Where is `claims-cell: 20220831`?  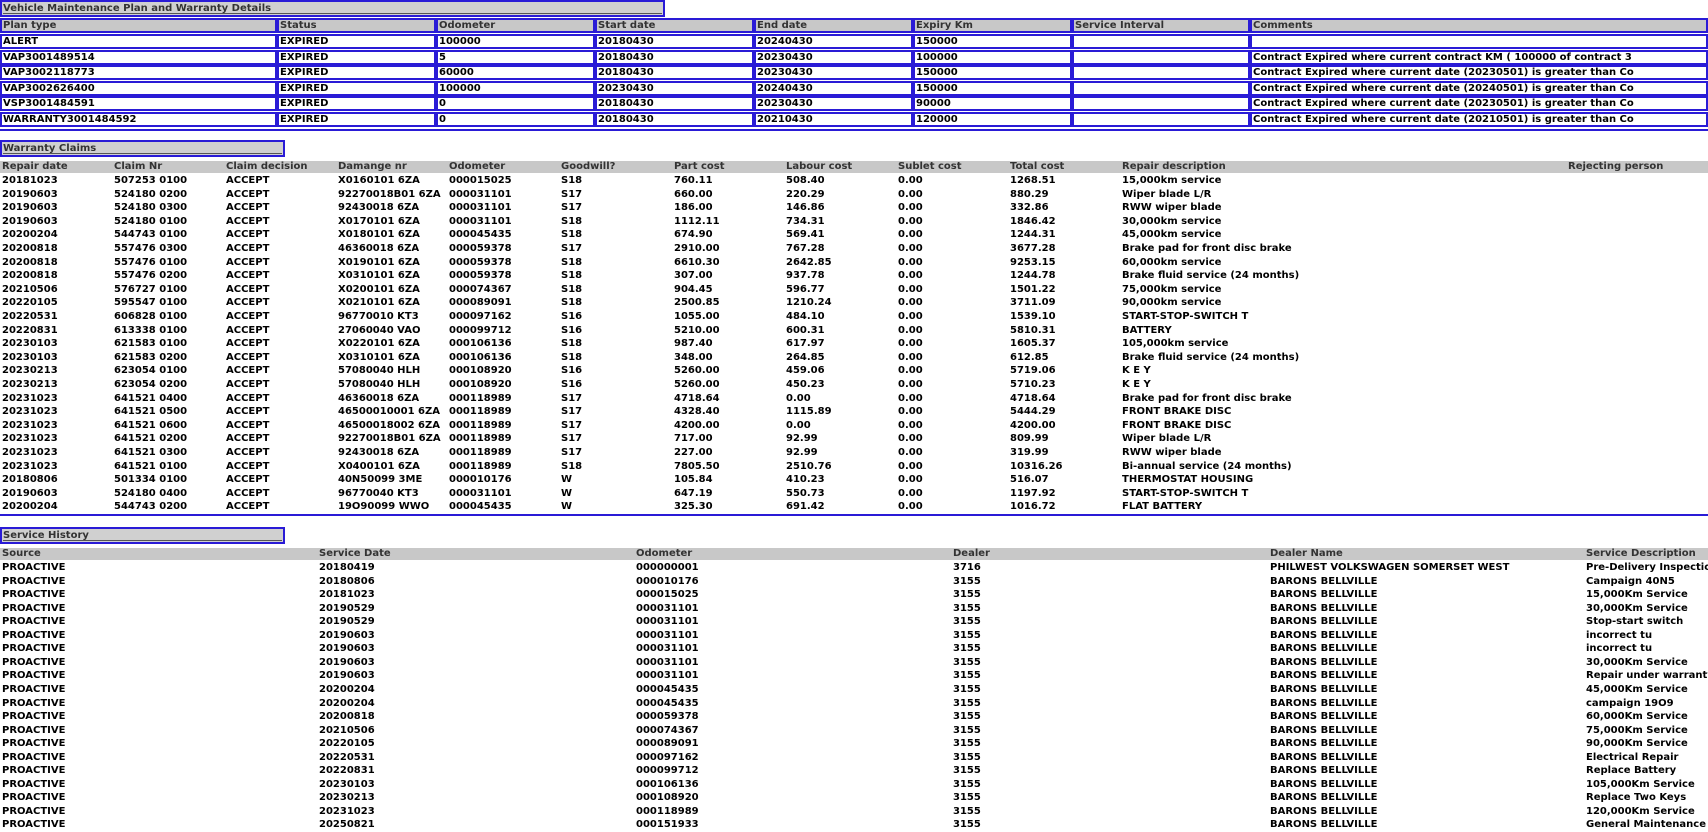 claims-cell: 20220831 is located at coordinates (30, 330).